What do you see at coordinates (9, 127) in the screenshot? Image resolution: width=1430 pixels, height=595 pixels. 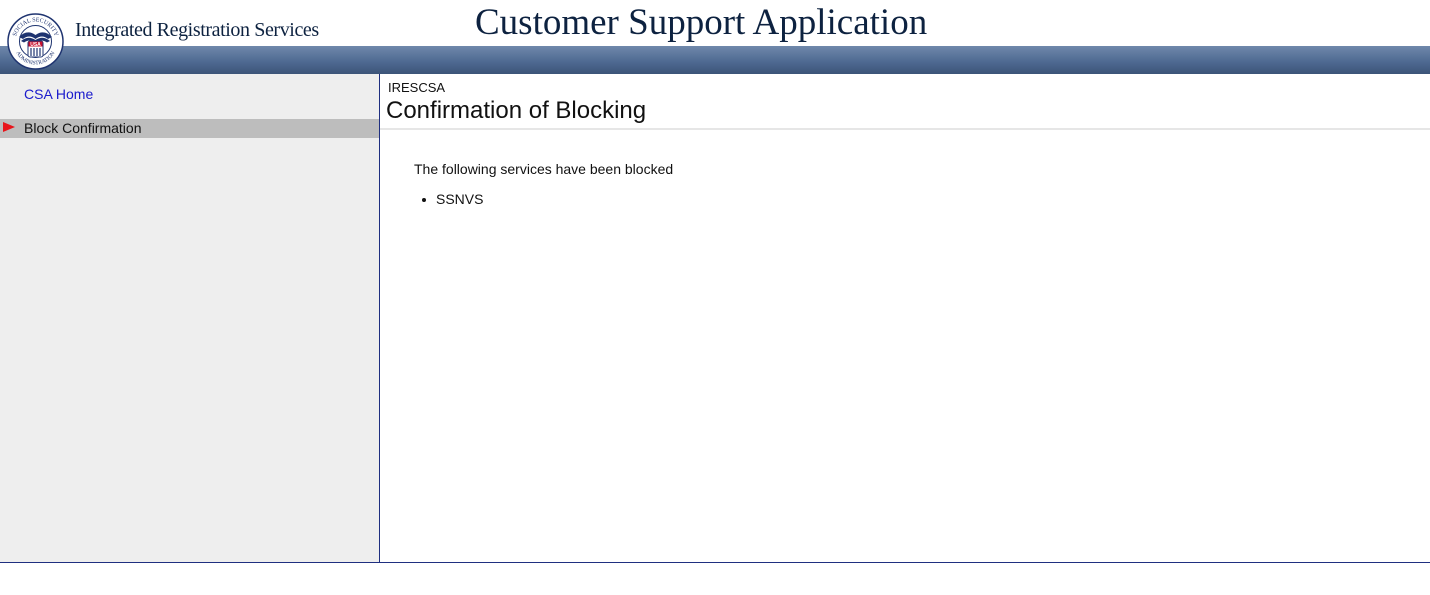 I see `red-arrow-icon` at bounding box center [9, 127].